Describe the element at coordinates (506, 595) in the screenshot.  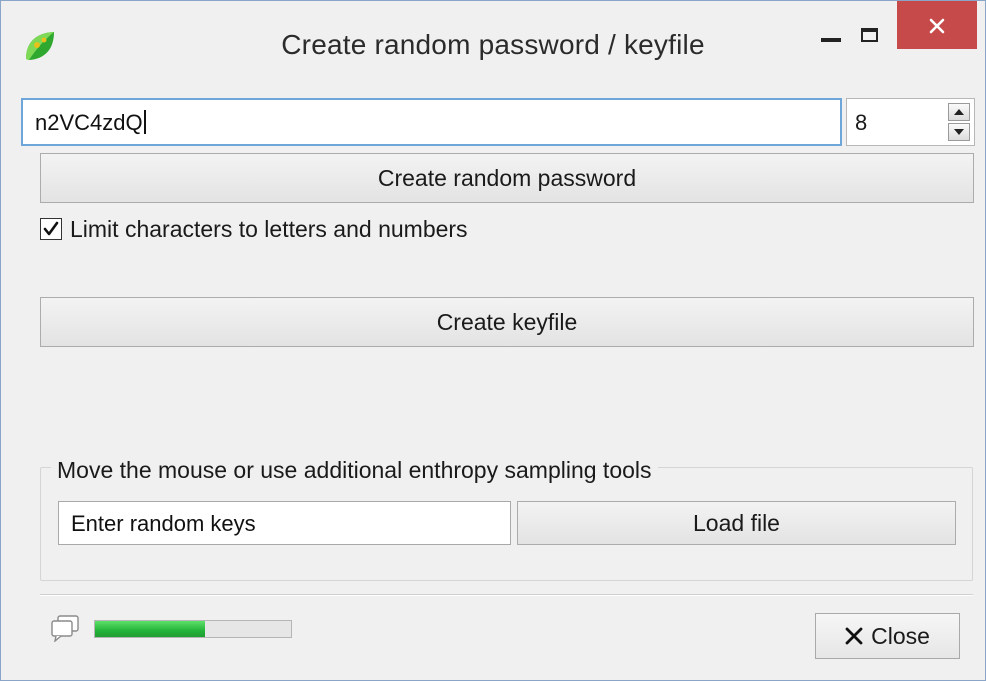
I see `footer-divider-highlight` at that location.